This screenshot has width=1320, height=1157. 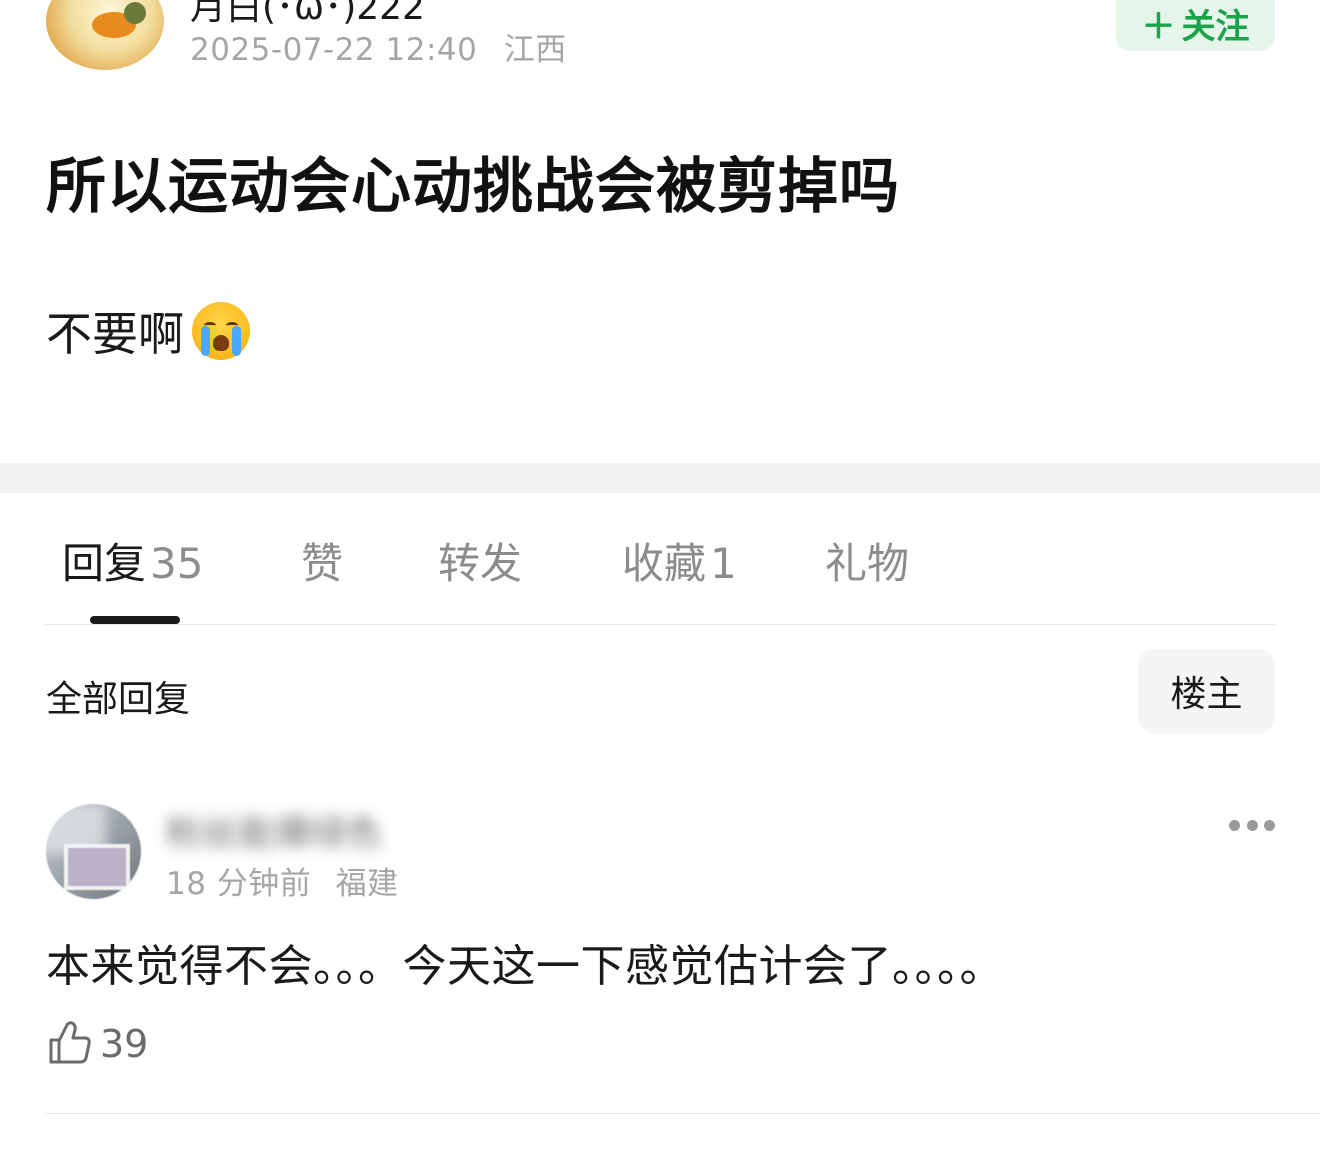 What do you see at coordinates (104, 563) in the screenshot?
I see `tab-replies-label: 回复` at bounding box center [104, 563].